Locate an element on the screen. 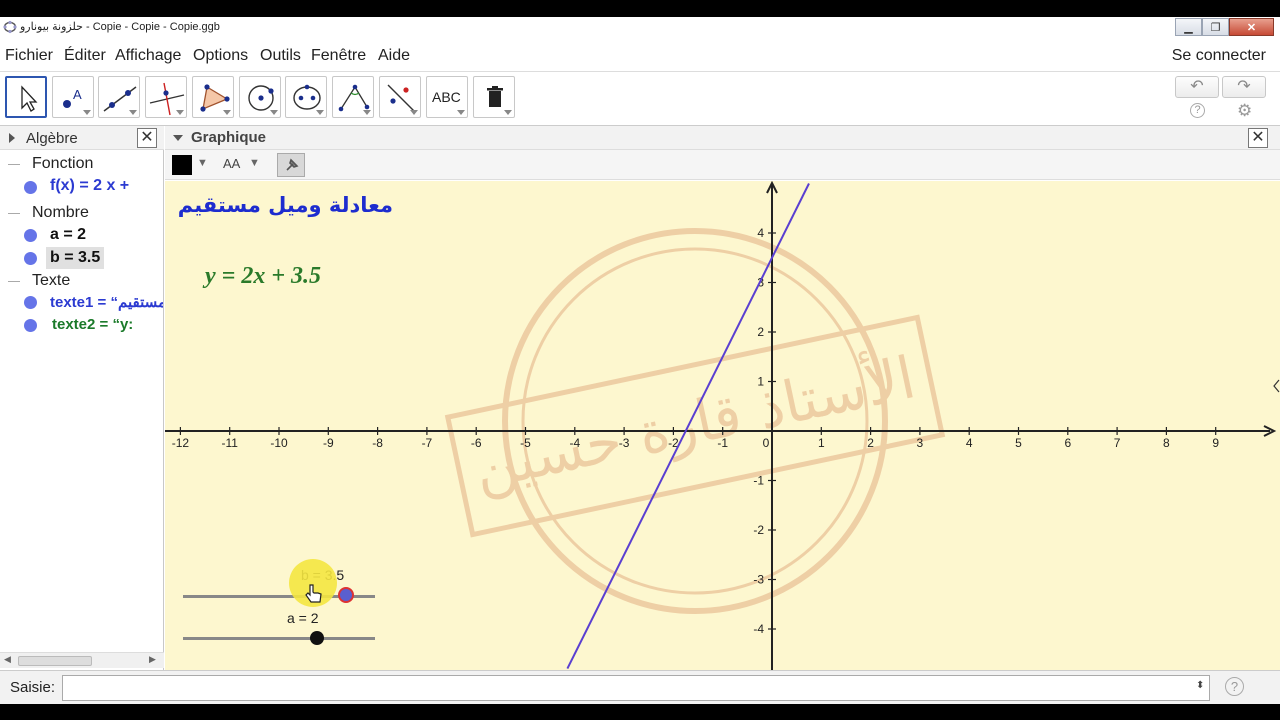  x-tick-label: -11 is located at coordinates (229, 443).